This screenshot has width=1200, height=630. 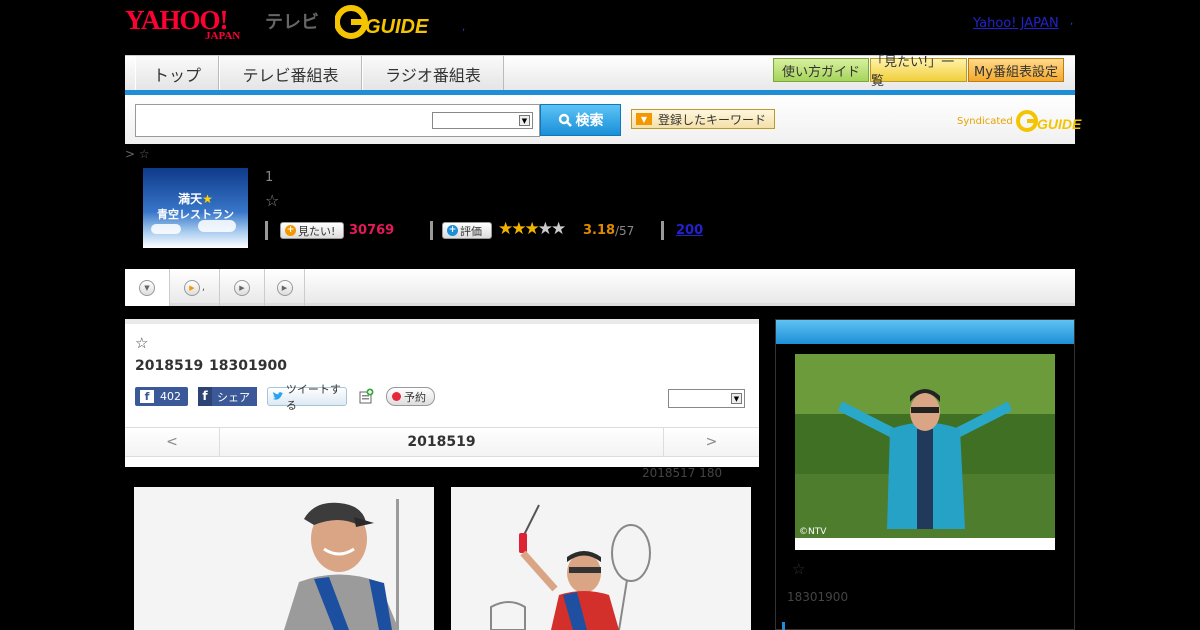 I want to click on photo-fishing-illustration, so click(x=601, y=558).